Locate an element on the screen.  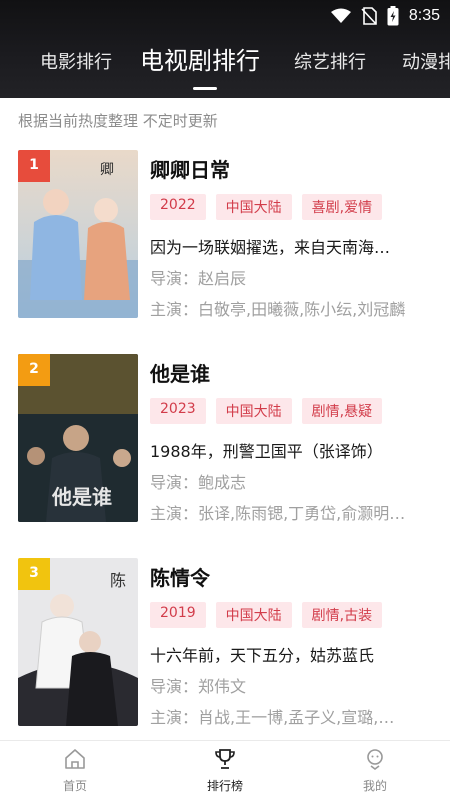
bottom-navigation: 首页 排行榜 我的 is located at coordinates (225, 770).